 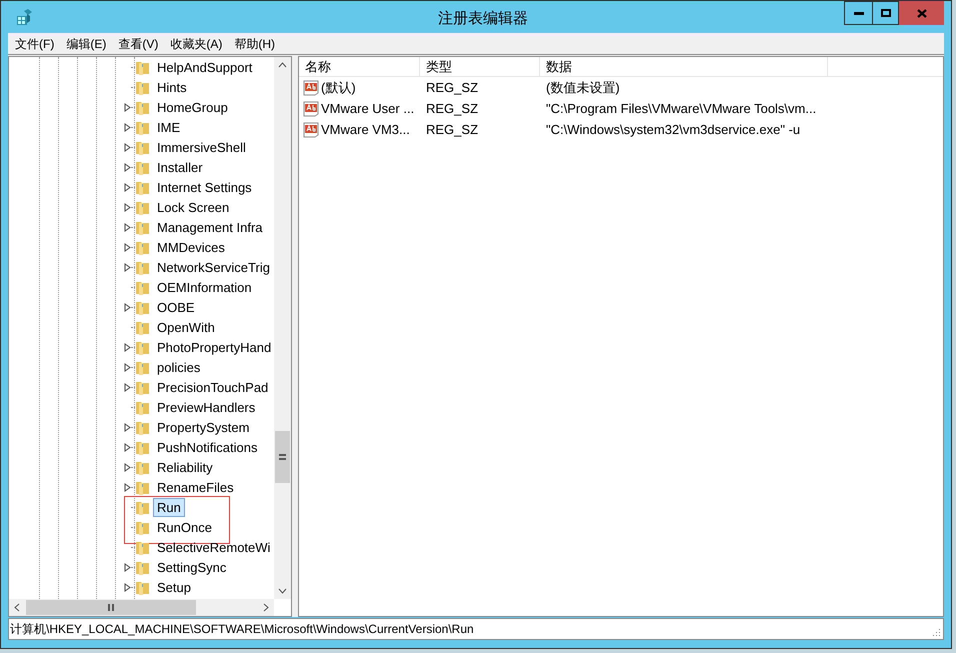 I want to click on window-title: 注册表编辑器, so click(x=483, y=19).